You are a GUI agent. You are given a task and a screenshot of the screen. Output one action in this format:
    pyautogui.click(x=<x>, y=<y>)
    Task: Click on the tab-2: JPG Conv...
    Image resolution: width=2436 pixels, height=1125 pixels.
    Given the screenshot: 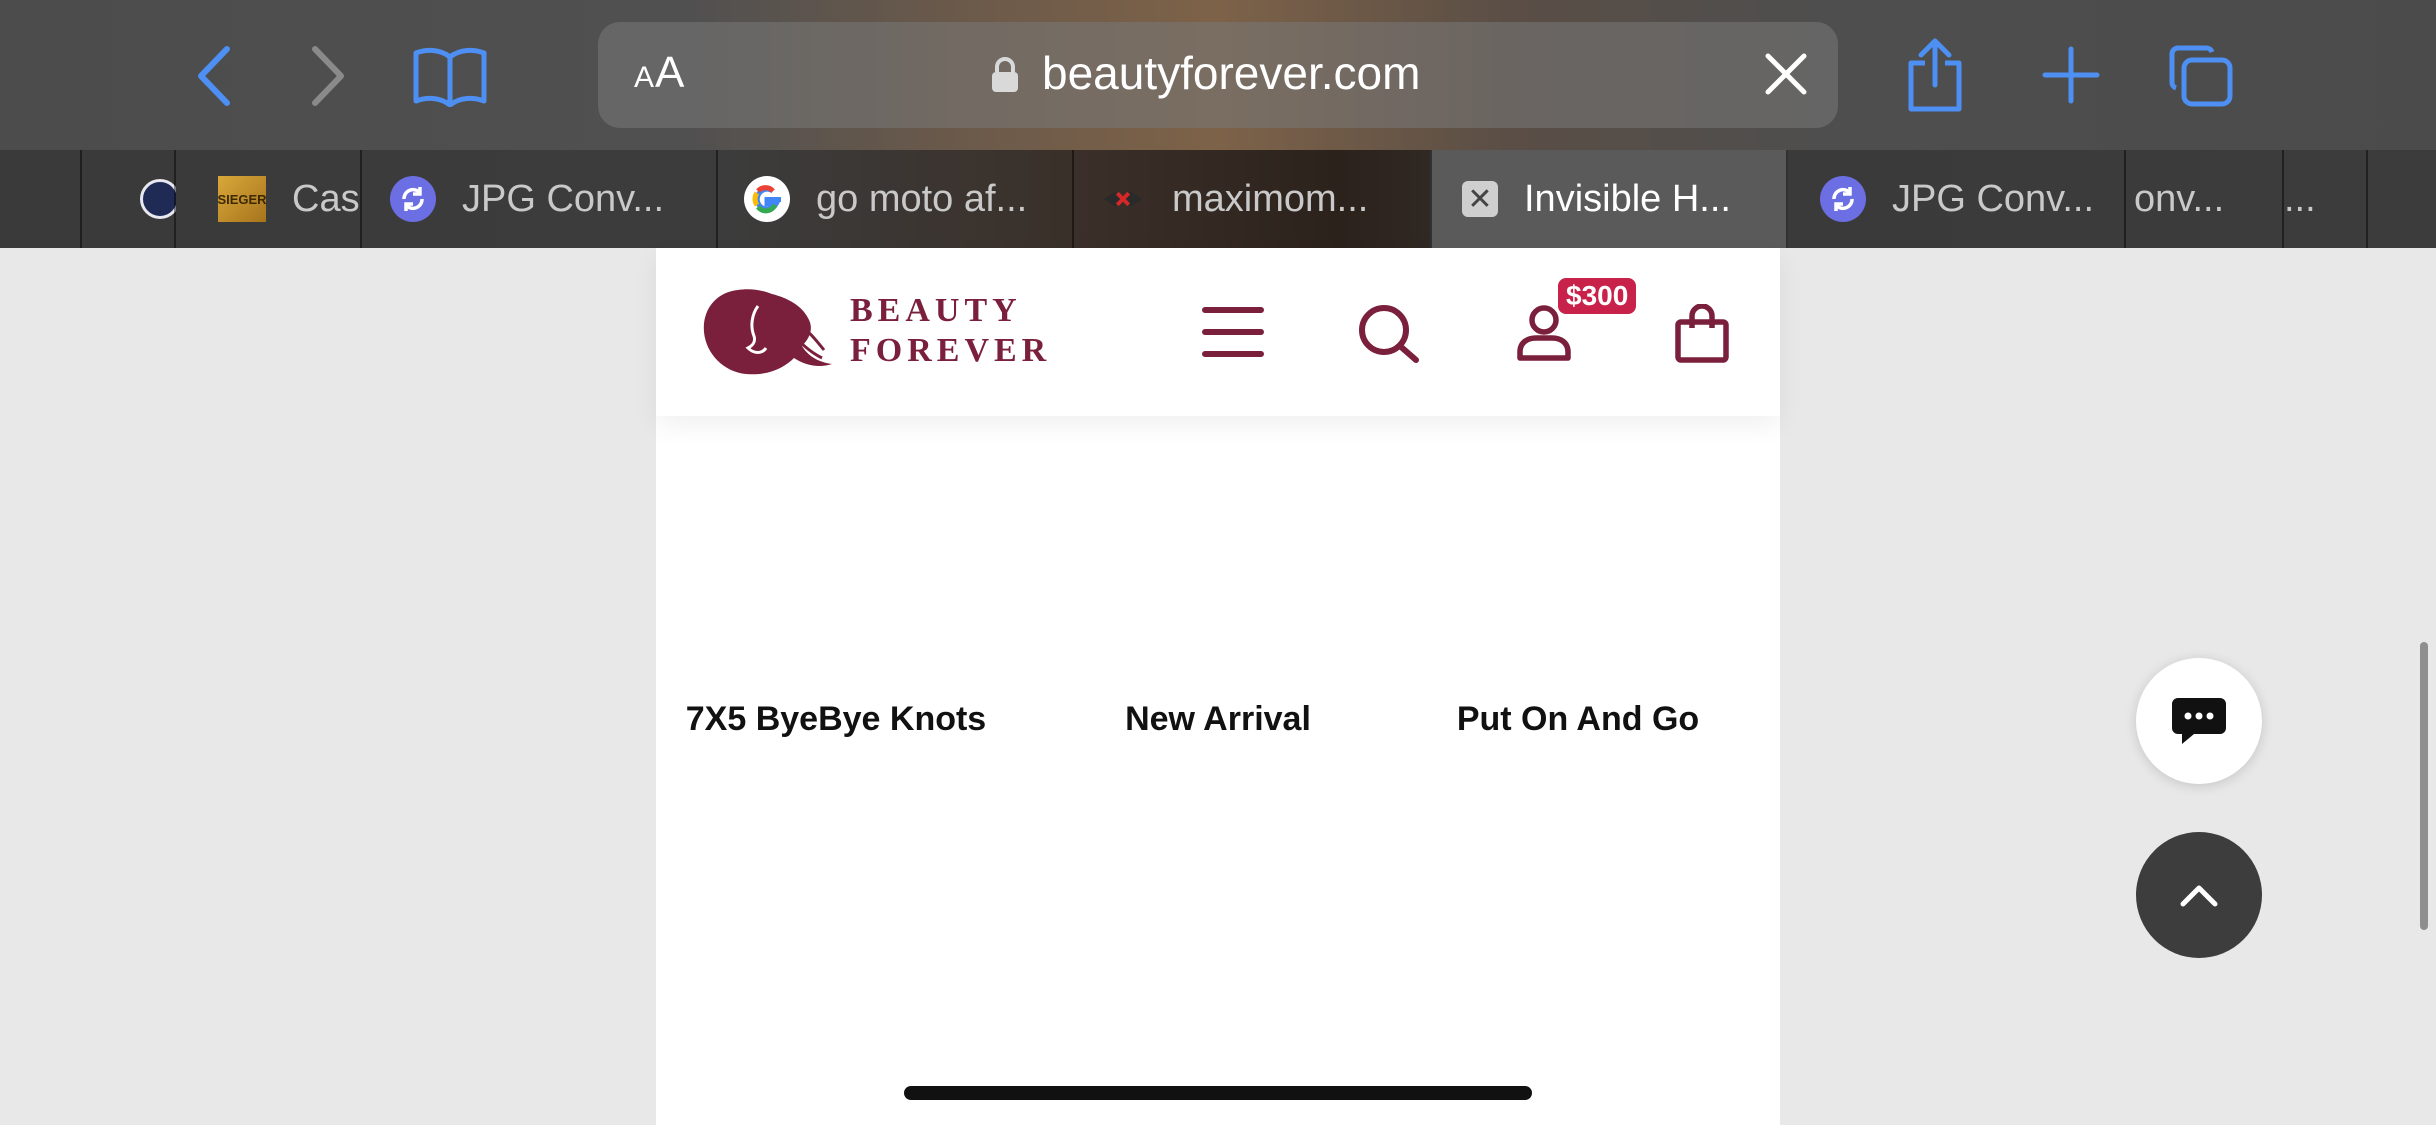 What is the action you would take?
    pyautogui.click(x=539, y=199)
    